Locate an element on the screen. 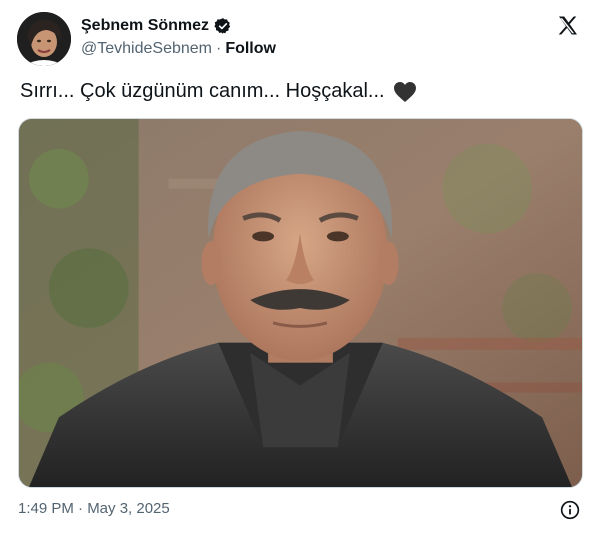  author-avatar is located at coordinates (44, 39).